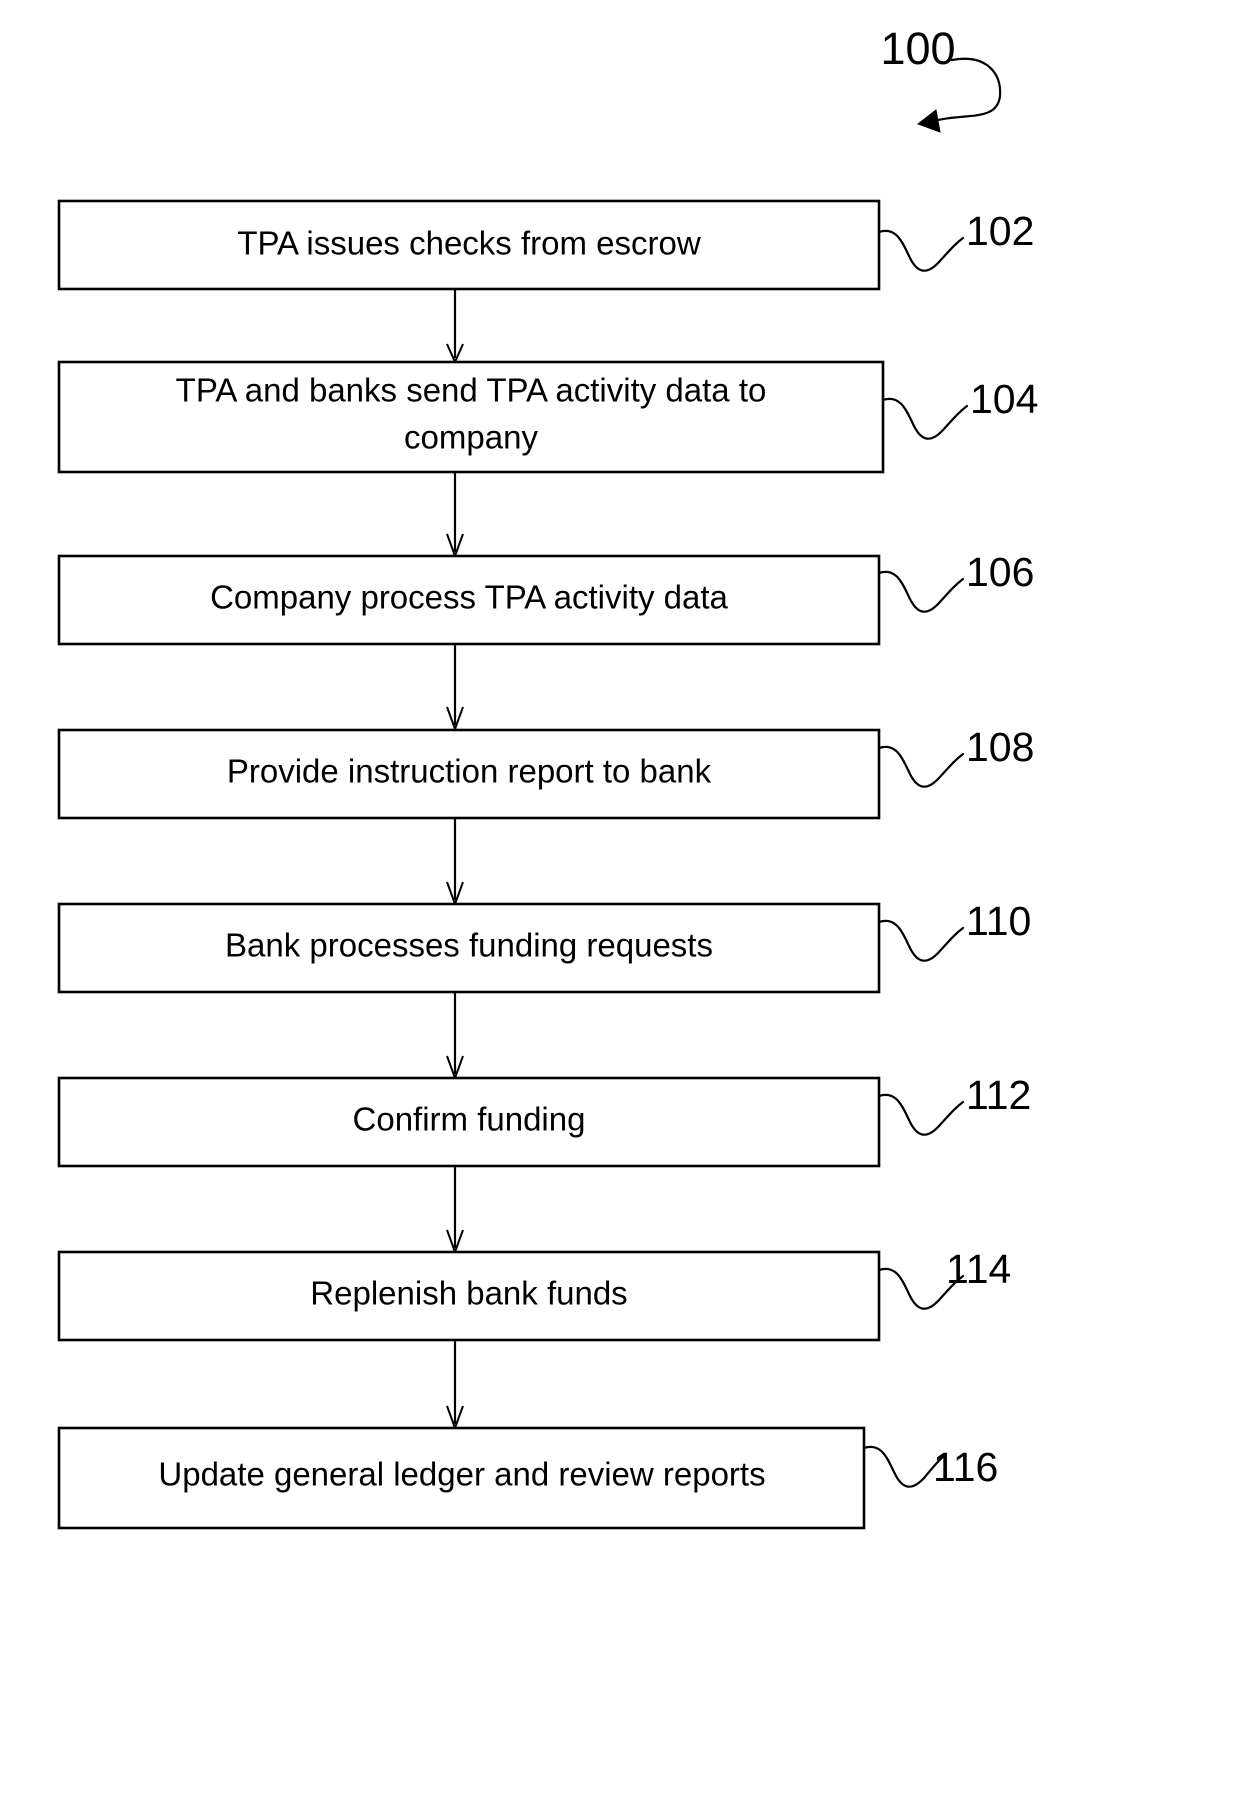  Describe the element at coordinates (1000, 572) in the screenshot. I see `reference-numeral-106: 106` at that location.